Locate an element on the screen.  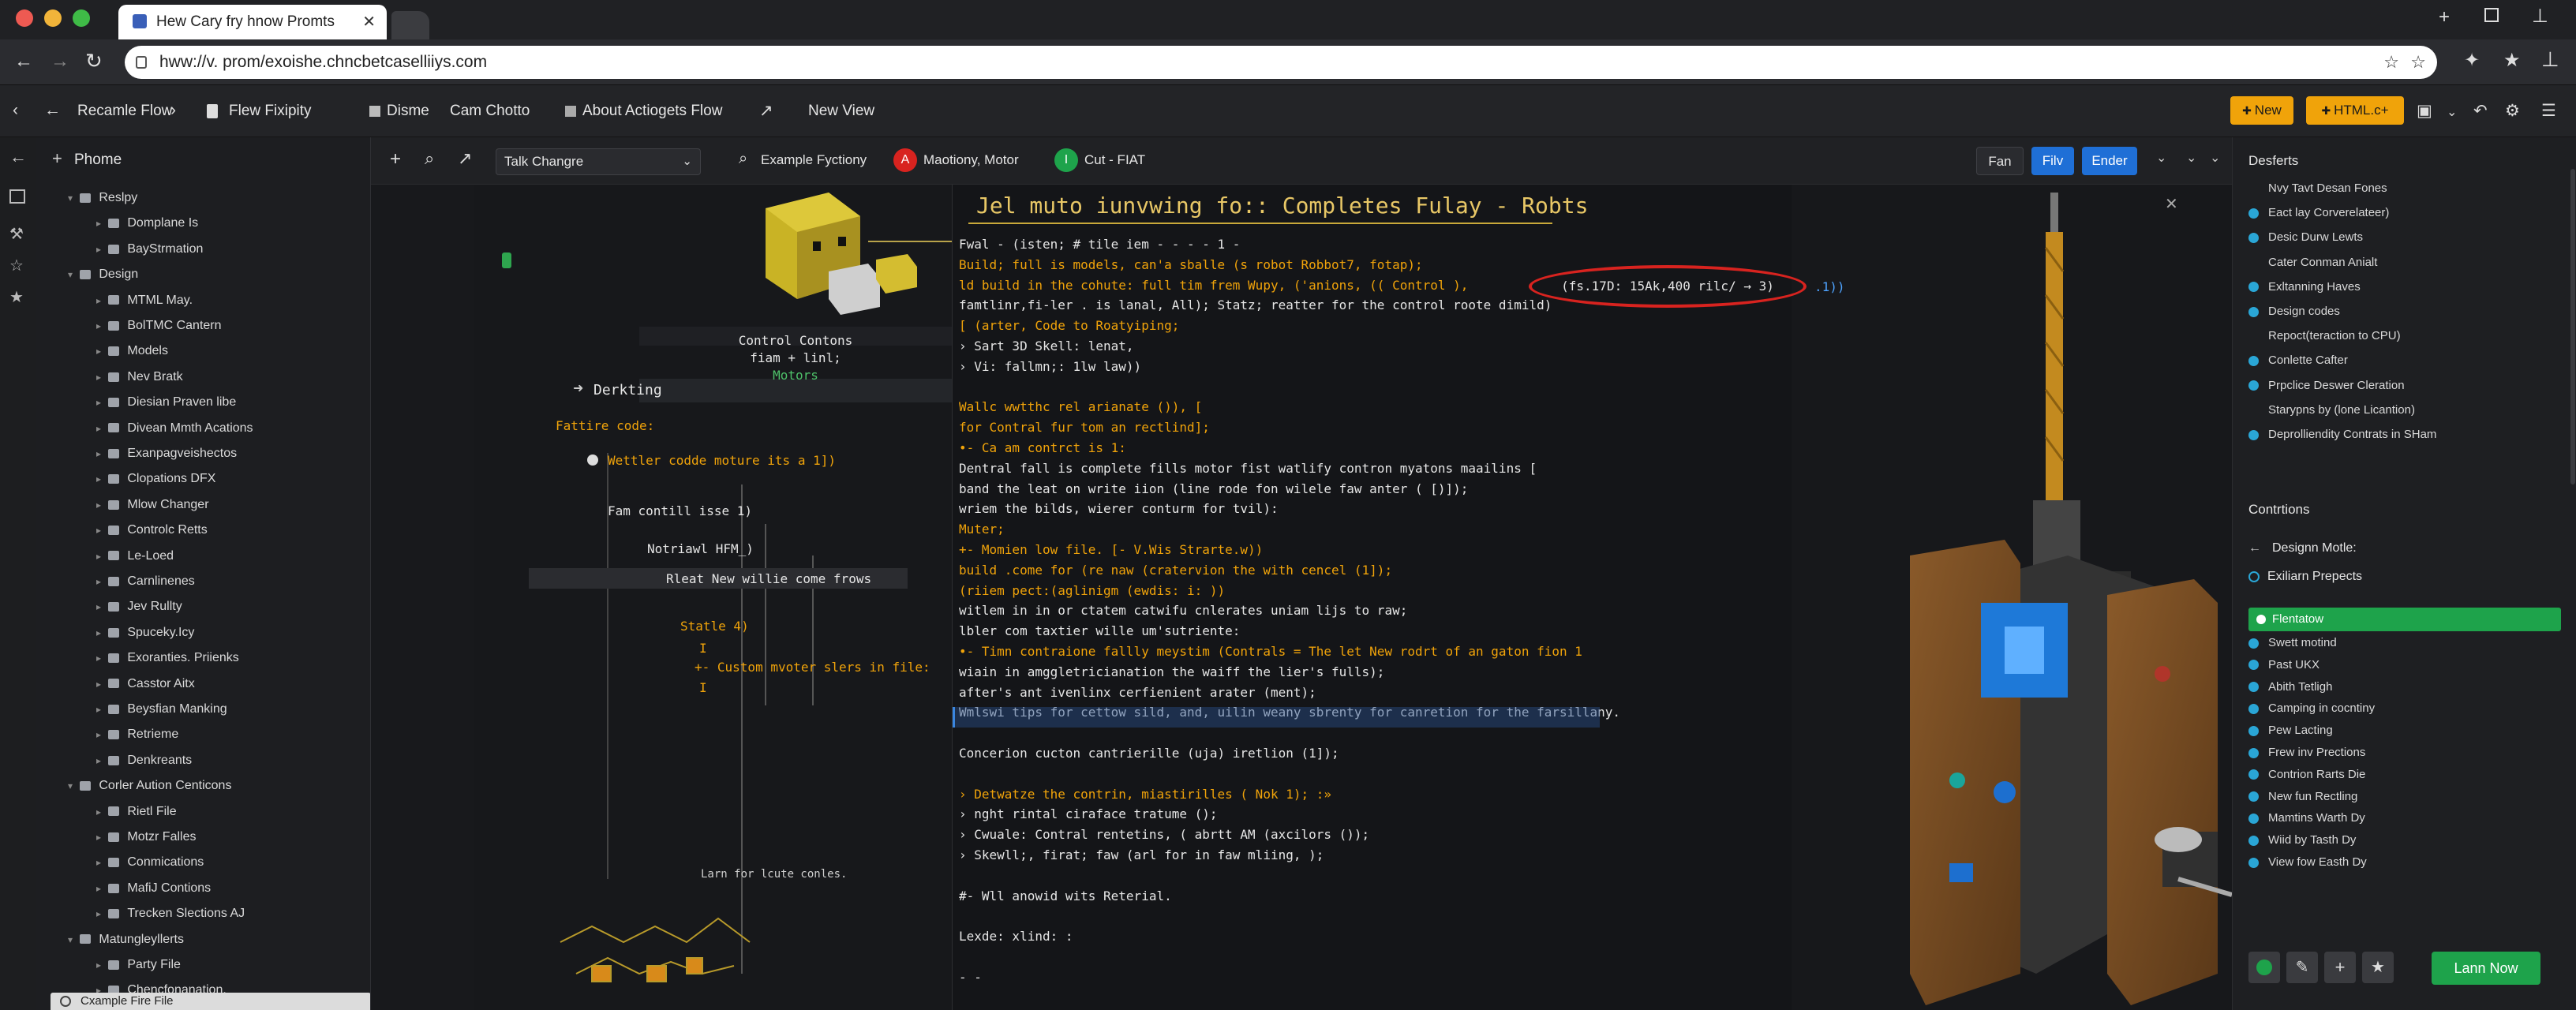
right-panel-item: Deprolliendity Contrats in SHam is located at coordinates (2342, 434).